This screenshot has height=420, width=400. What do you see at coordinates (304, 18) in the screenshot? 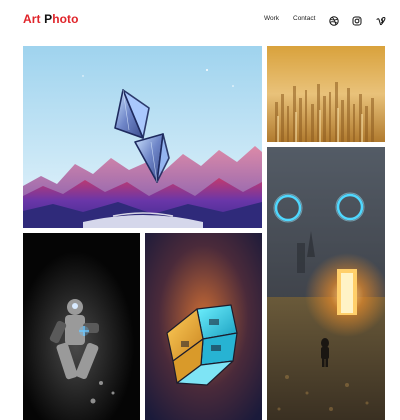
I see `nav-link-contact: Contact` at bounding box center [304, 18].